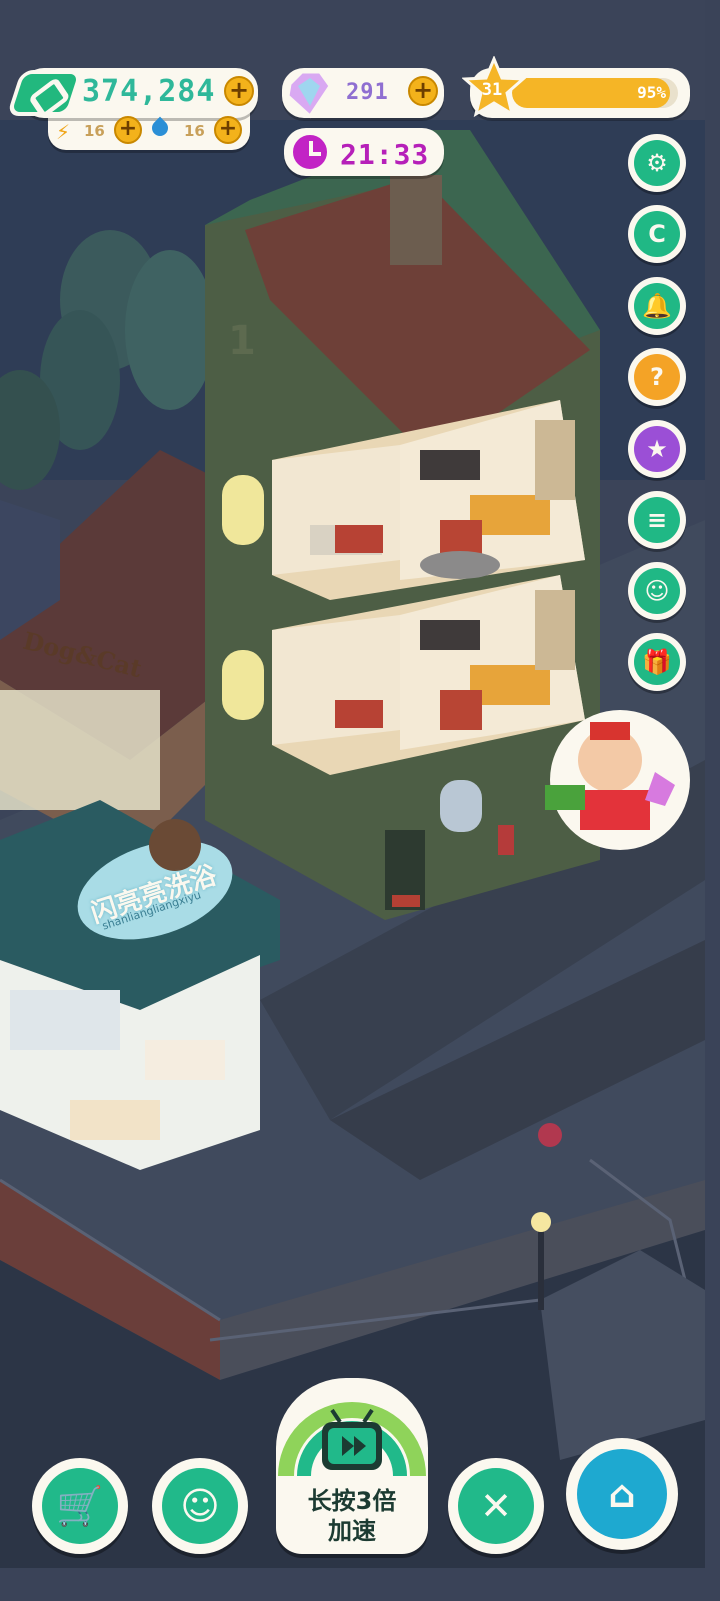 Image resolution: width=720 pixels, height=1601 pixels. I want to click on gem-icon, so click(309, 94).